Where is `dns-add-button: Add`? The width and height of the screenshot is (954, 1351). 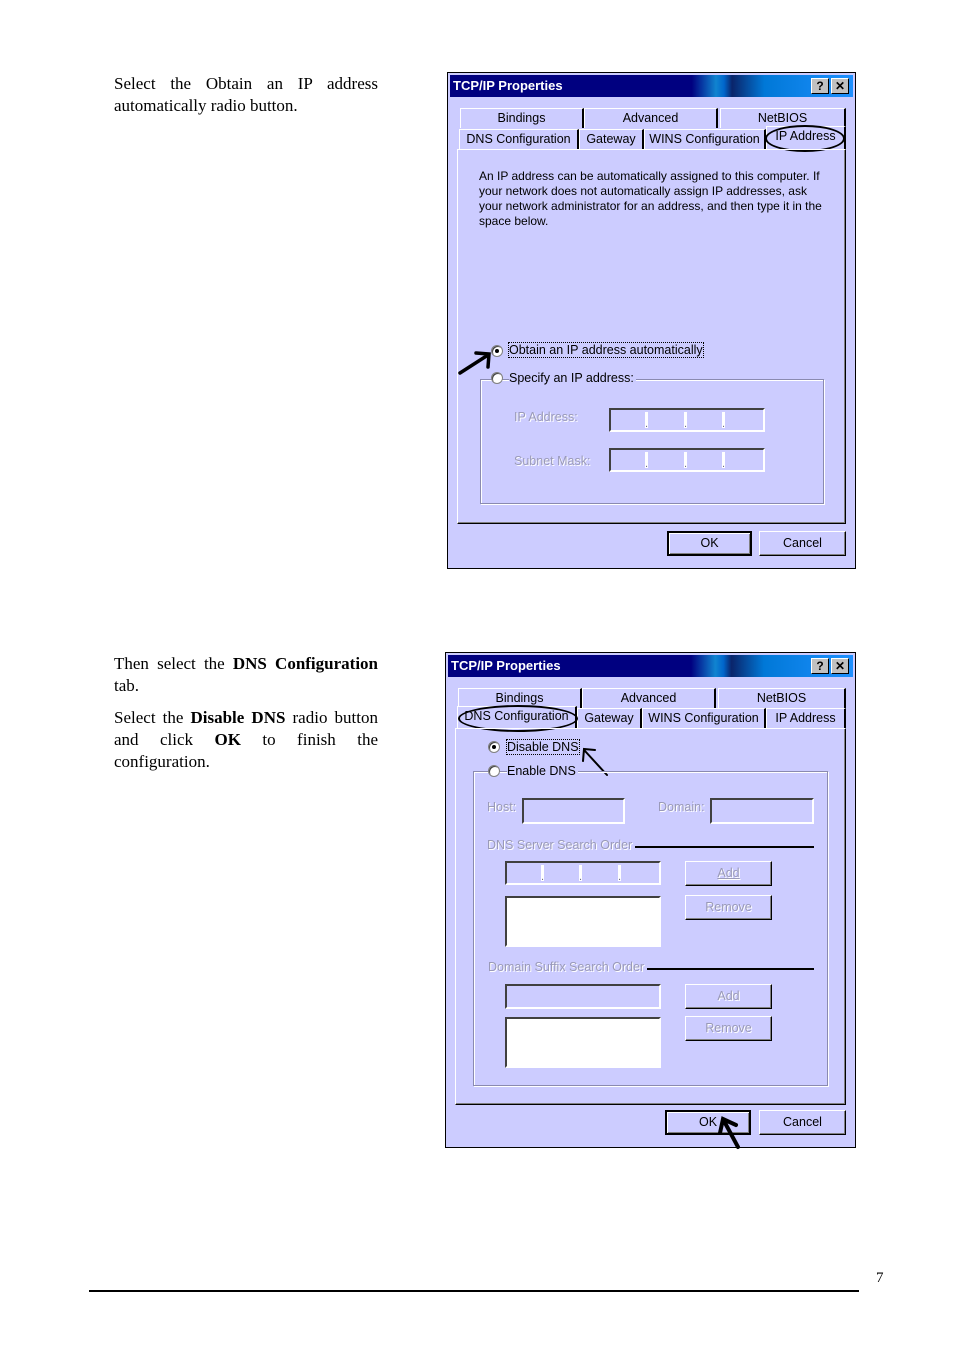
dns-add-button: Add is located at coordinates (728, 873).